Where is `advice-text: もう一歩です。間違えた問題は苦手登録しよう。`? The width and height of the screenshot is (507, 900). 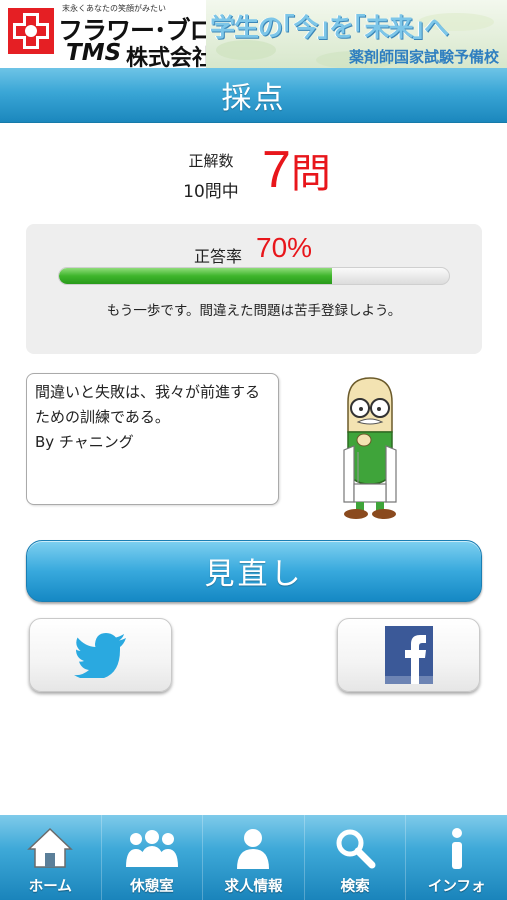
advice-text: もう一歩です。間違えた問題は苦手登録しよう。 is located at coordinates (254, 311).